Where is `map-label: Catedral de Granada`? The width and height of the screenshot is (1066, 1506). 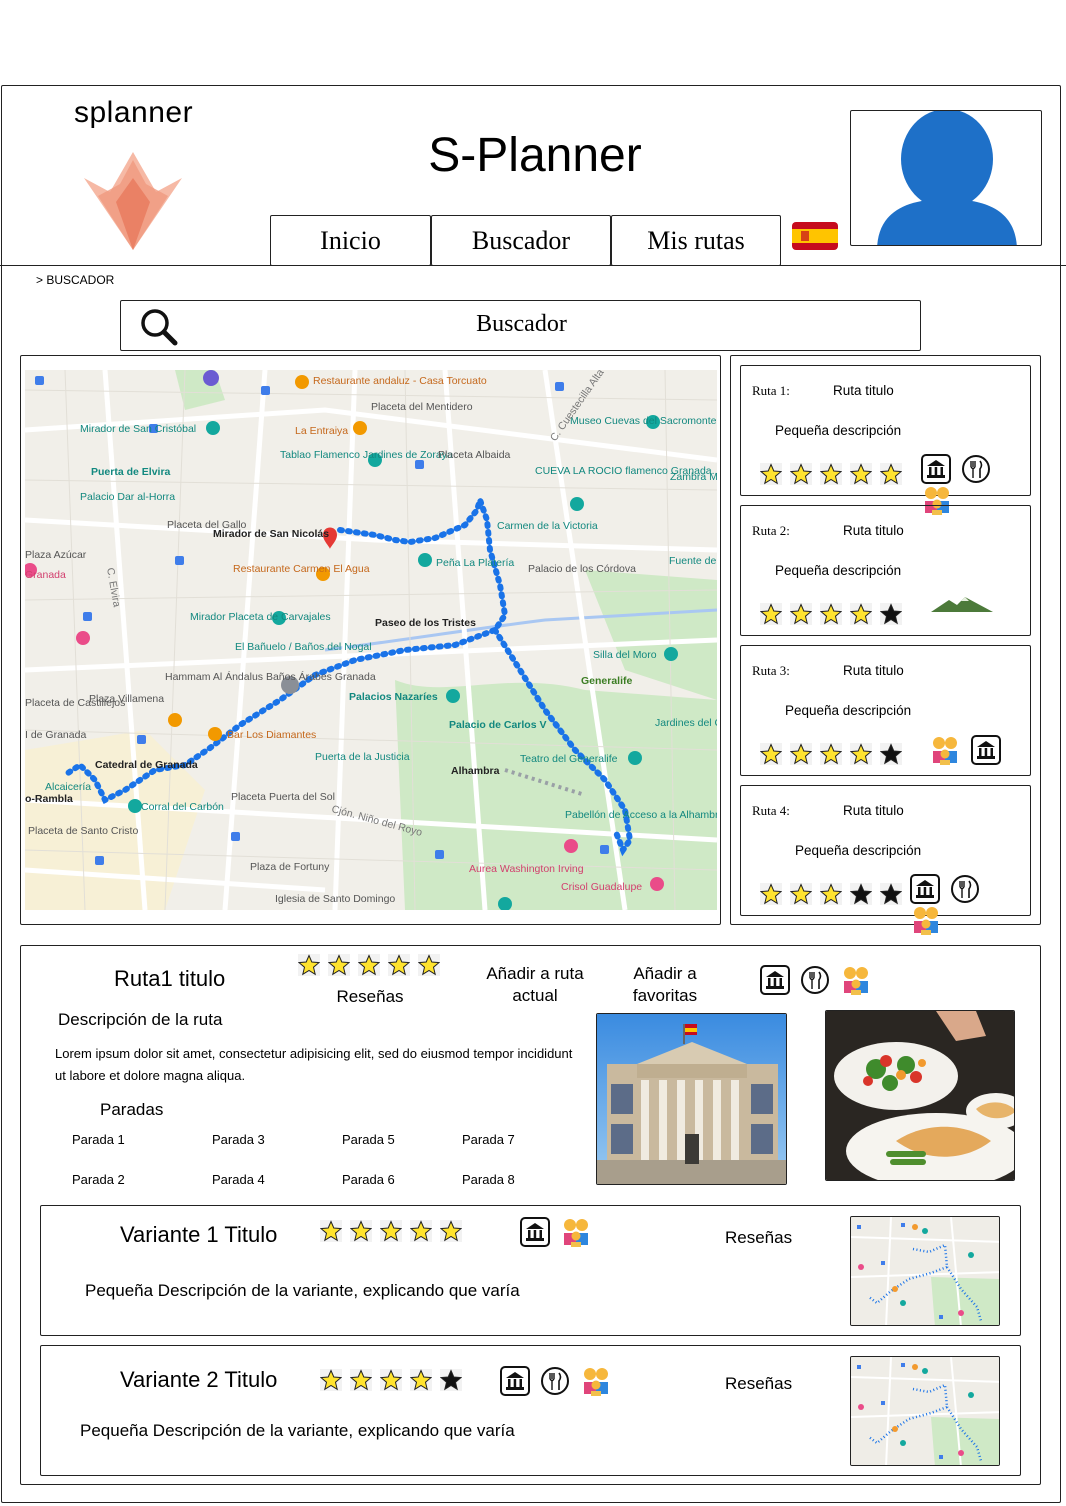 map-label: Catedral de Granada is located at coordinates (146, 765).